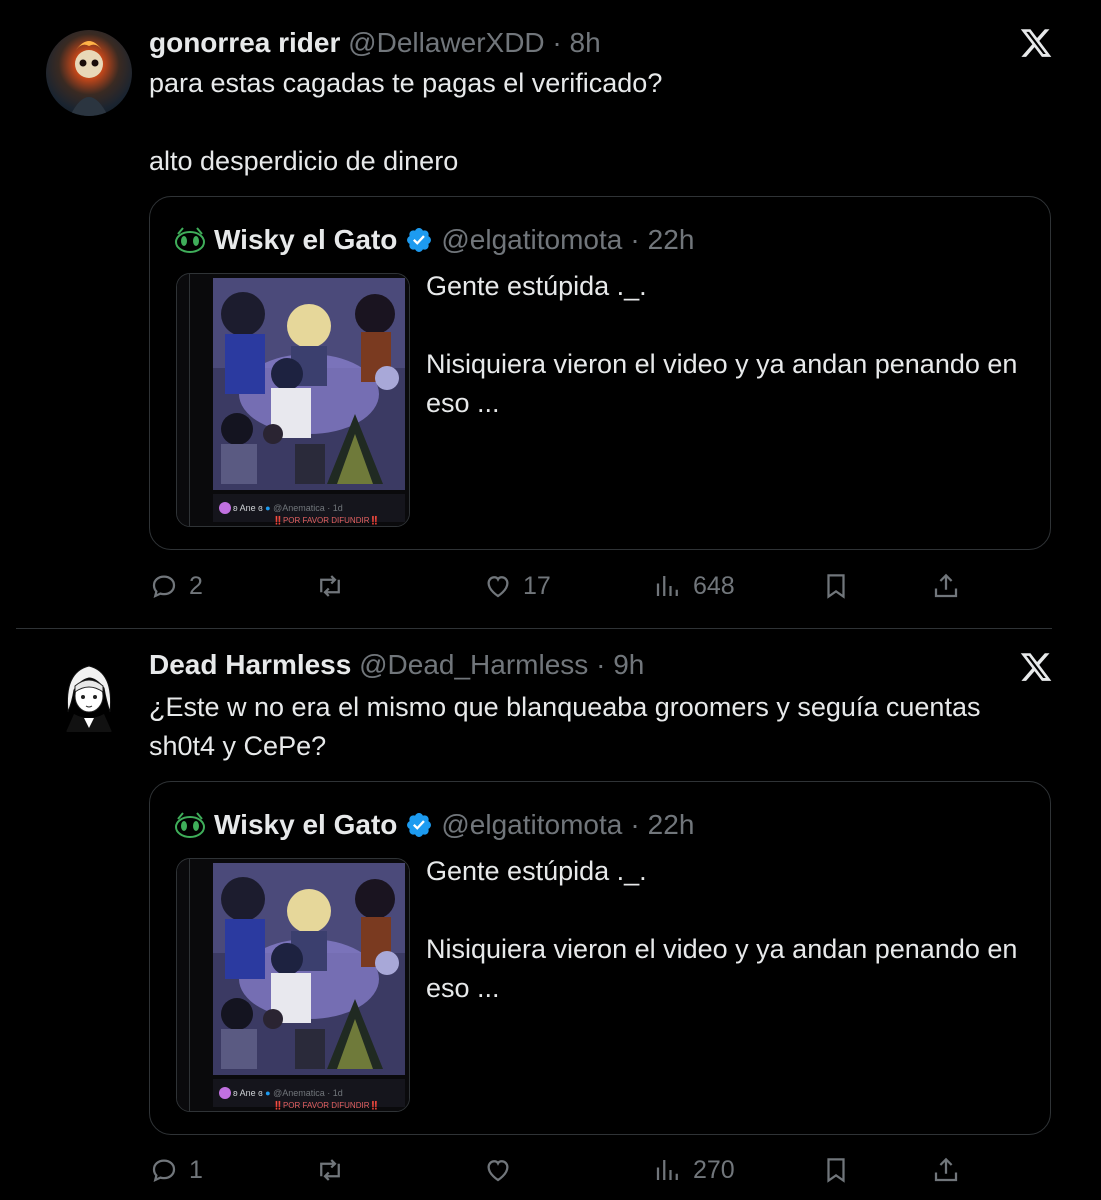 The height and width of the screenshot is (1200, 1101). What do you see at coordinates (446, 42) in the screenshot?
I see `author-handle: @DellawerXDD` at bounding box center [446, 42].